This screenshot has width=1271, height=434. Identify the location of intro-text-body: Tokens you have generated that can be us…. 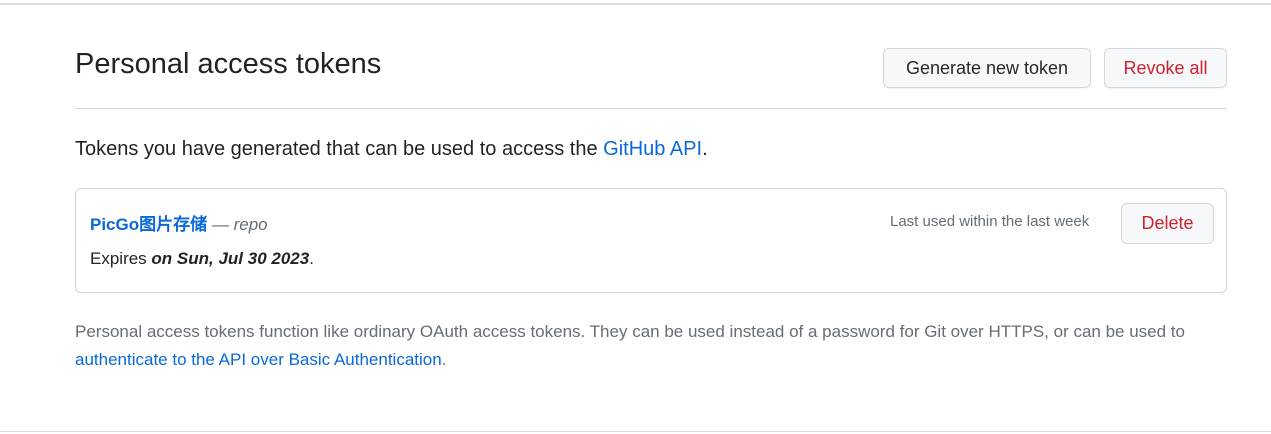
(339, 149).